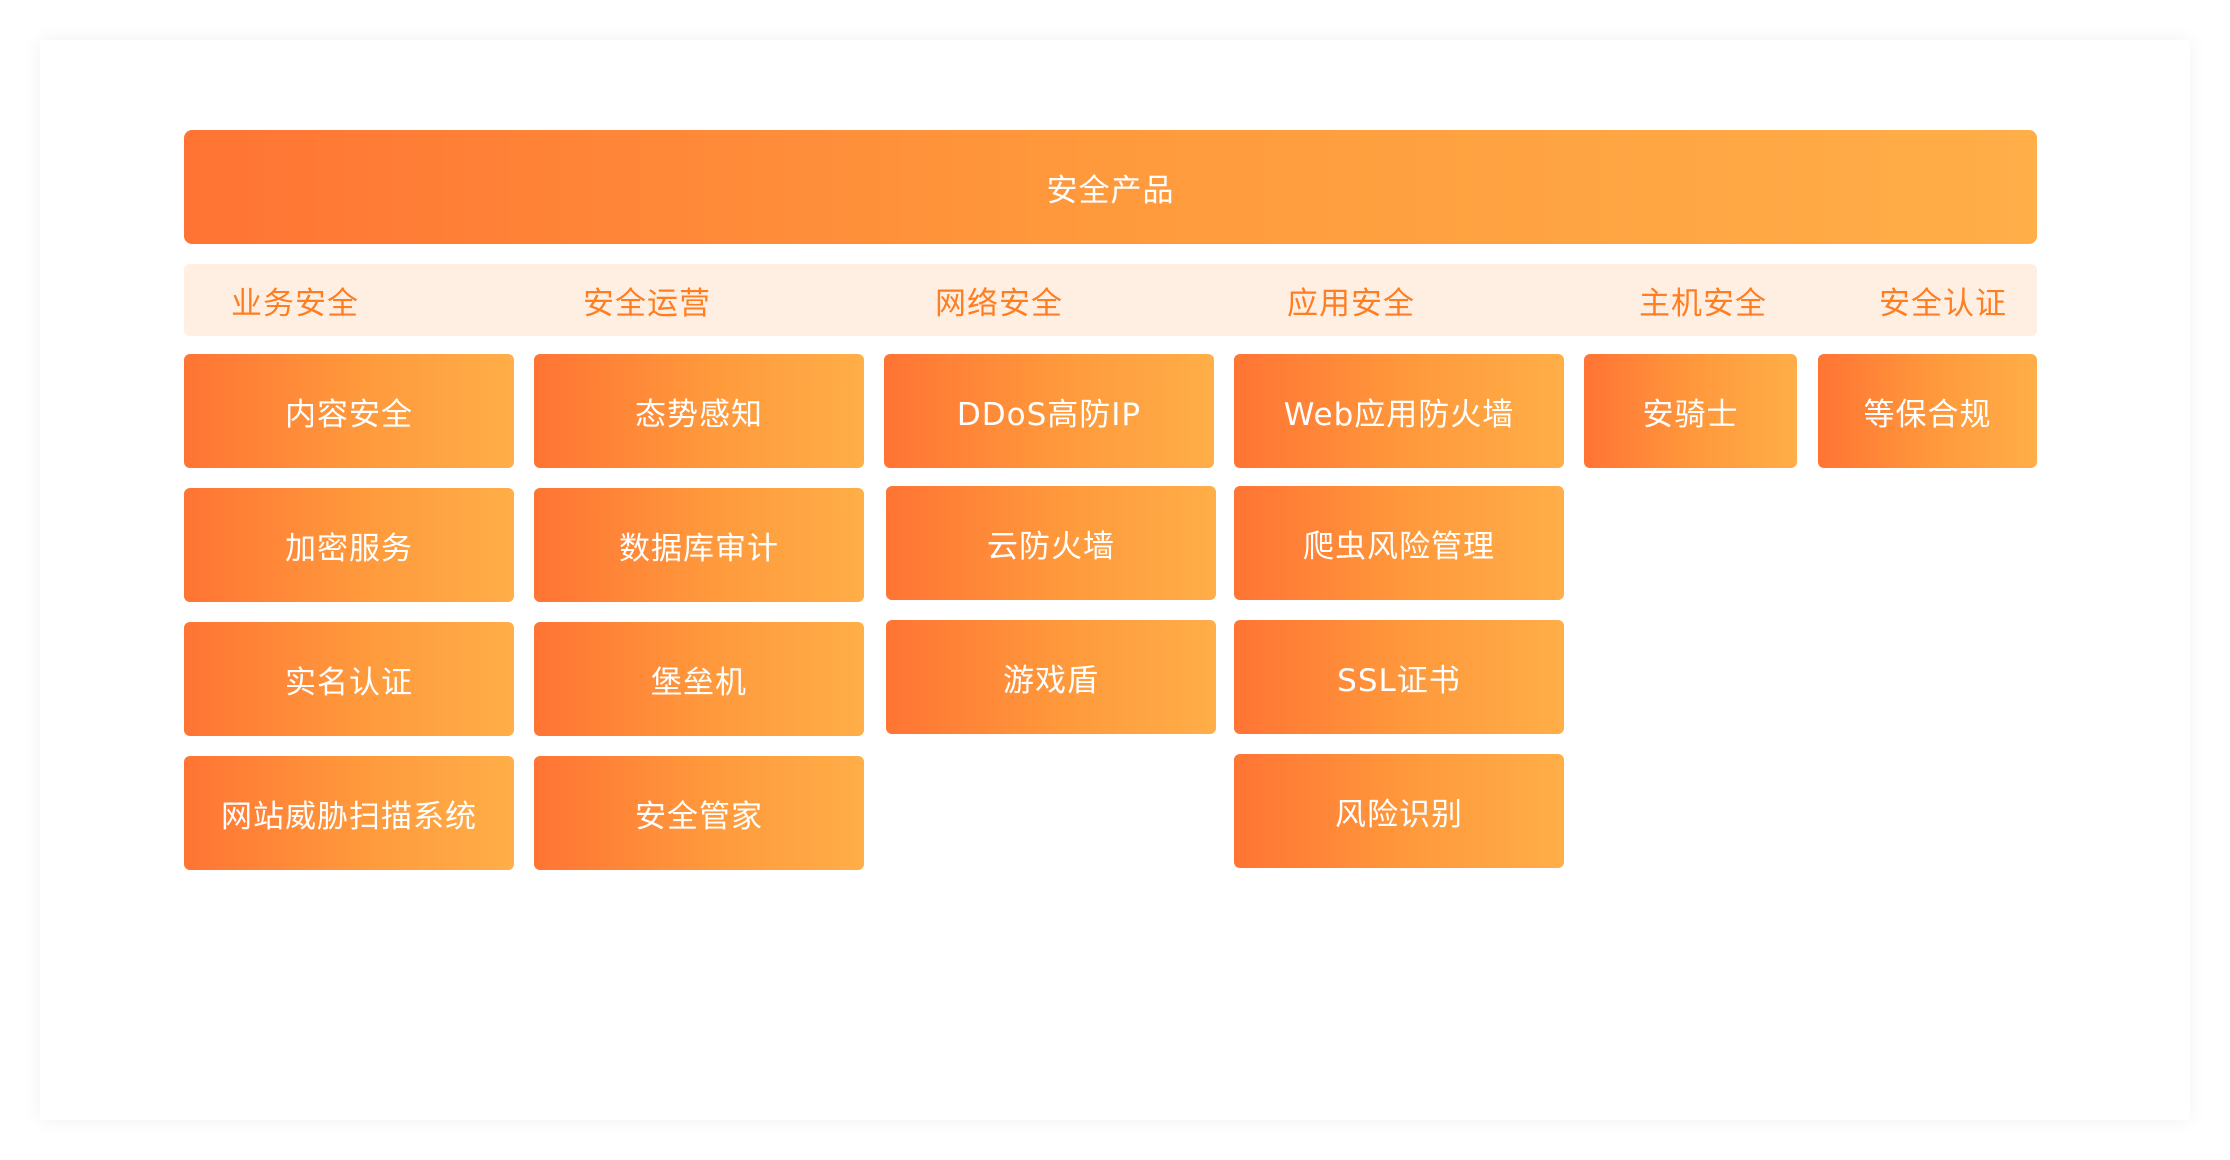  I want to click on product-tile: 等保合规, so click(1927, 411).